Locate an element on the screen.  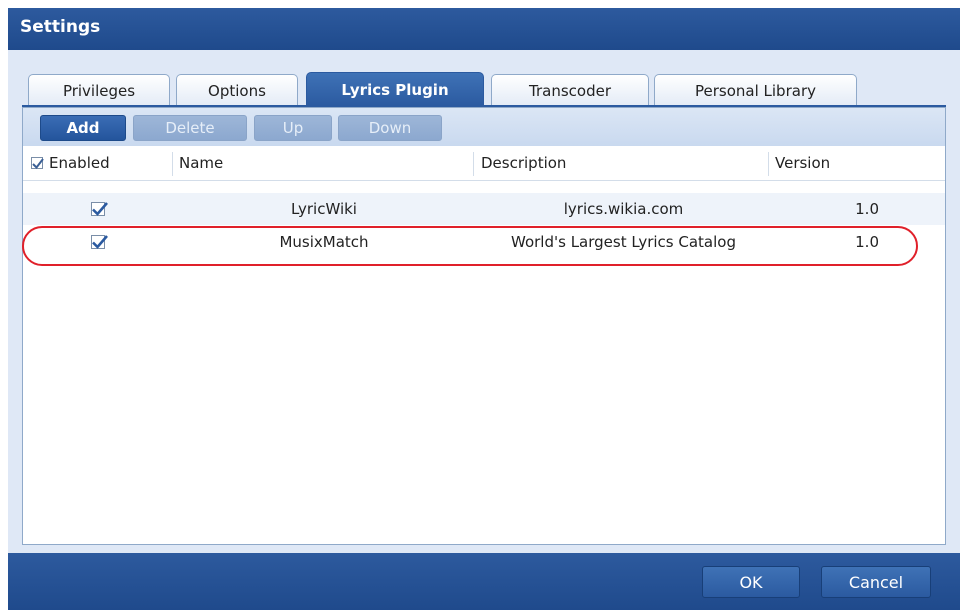
tab-lyrics-plugin: Lyrics Plugin is located at coordinates (395, 89).